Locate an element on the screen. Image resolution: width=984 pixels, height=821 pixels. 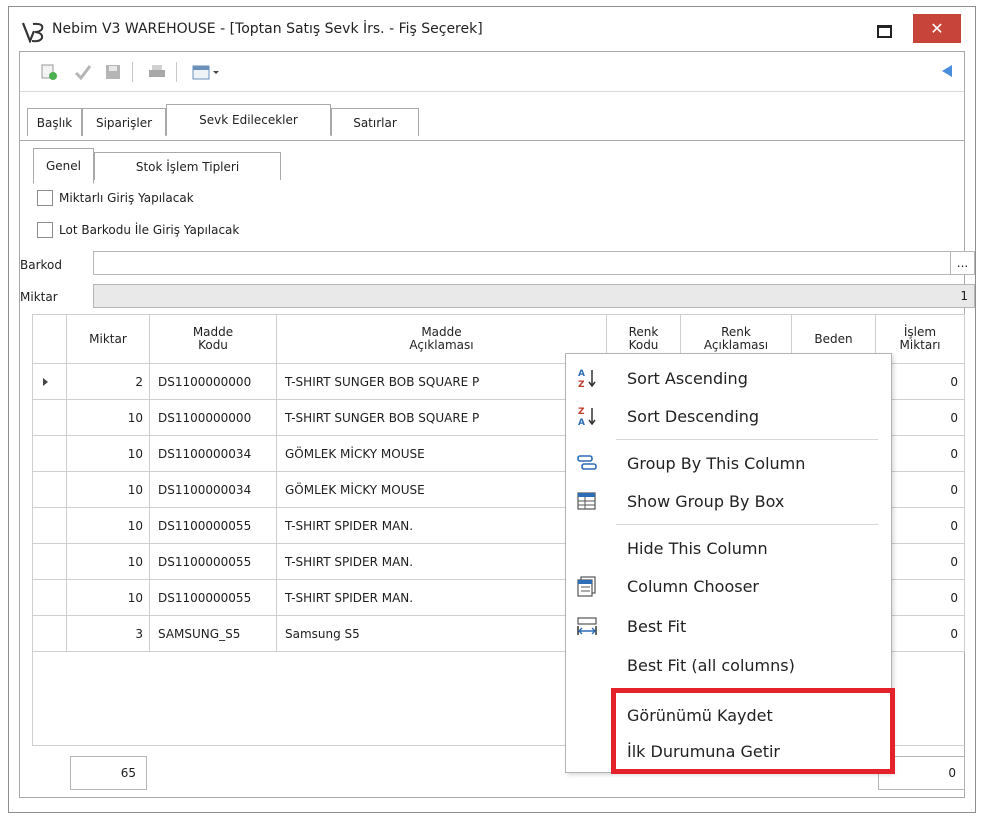
group-box-icon is located at coordinates (586, 501).